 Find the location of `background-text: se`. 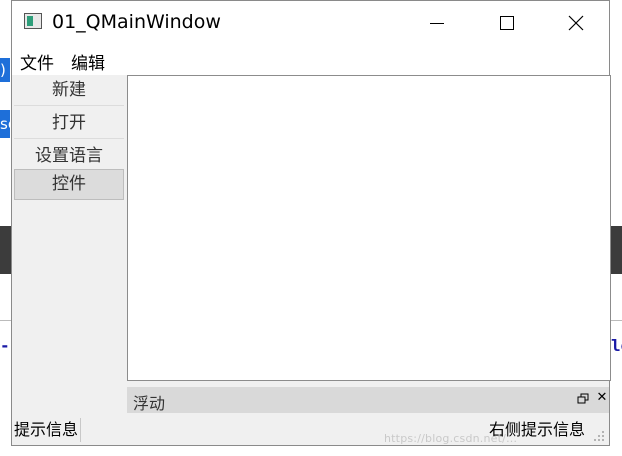

background-text: se is located at coordinates (5, 124).